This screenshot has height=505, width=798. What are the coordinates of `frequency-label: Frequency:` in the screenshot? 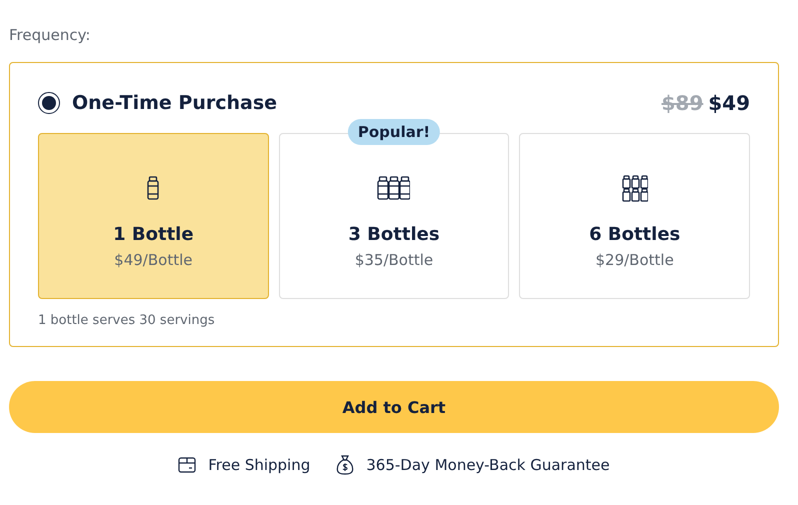 It's located at (50, 35).